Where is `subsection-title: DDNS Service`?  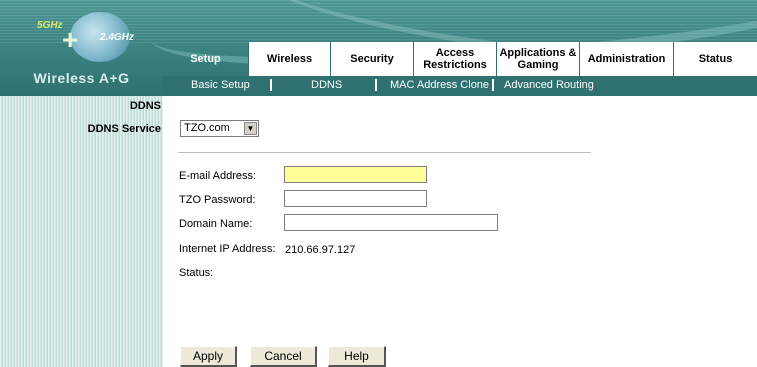 subsection-title: DDNS Service is located at coordinates (124, 129).